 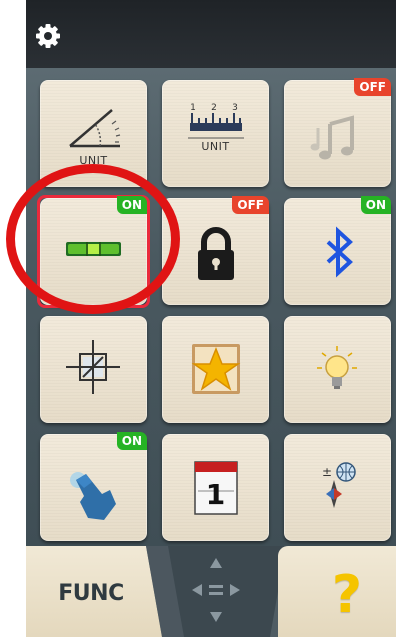 I want to click on top-bar, so click(x=211, y=34).